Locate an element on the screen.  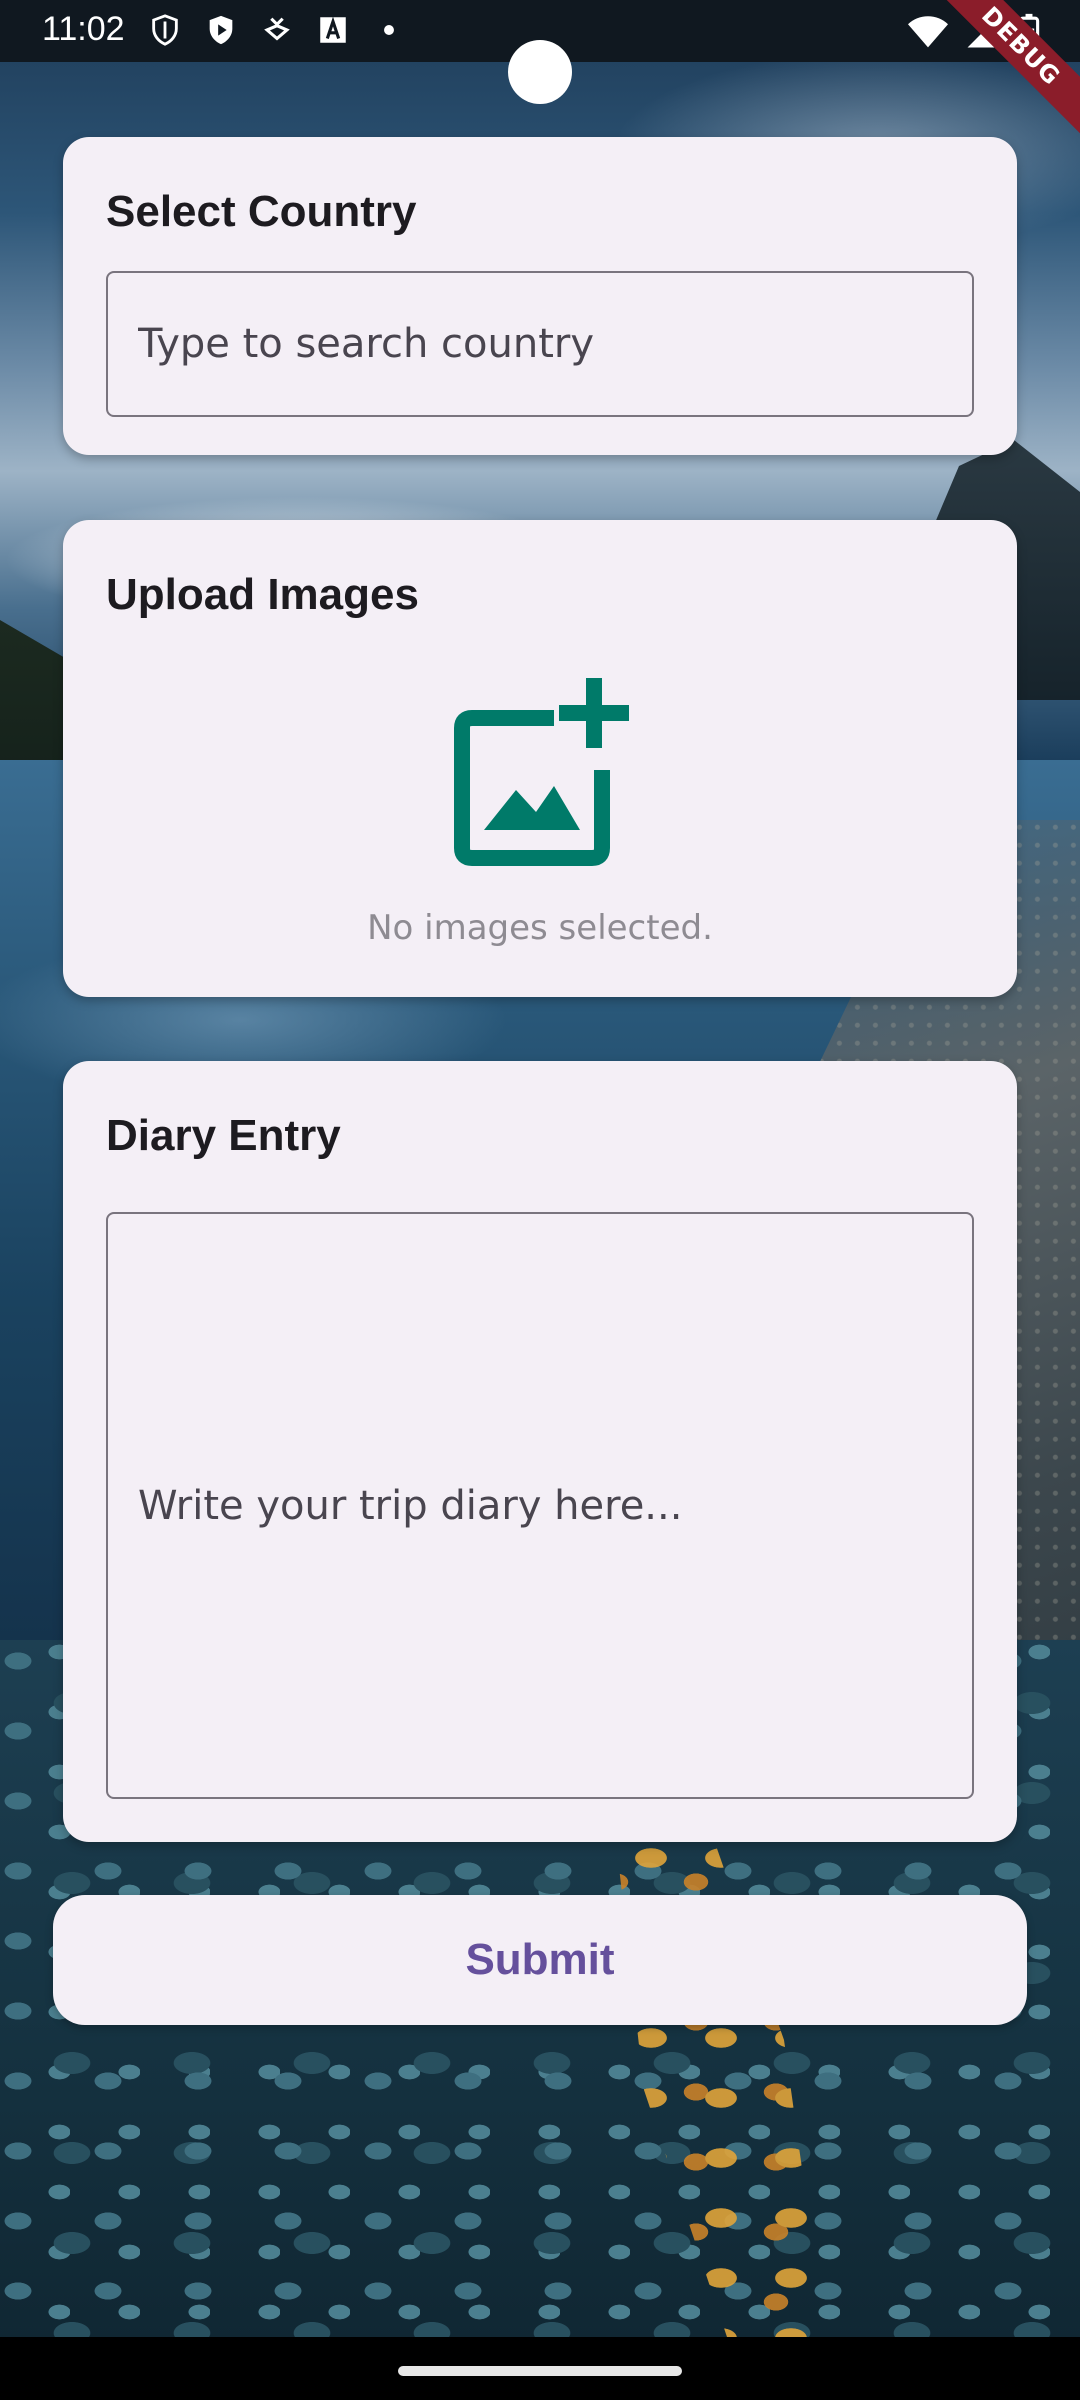
status-time: 11:02 is located at coordinates (83, 29).